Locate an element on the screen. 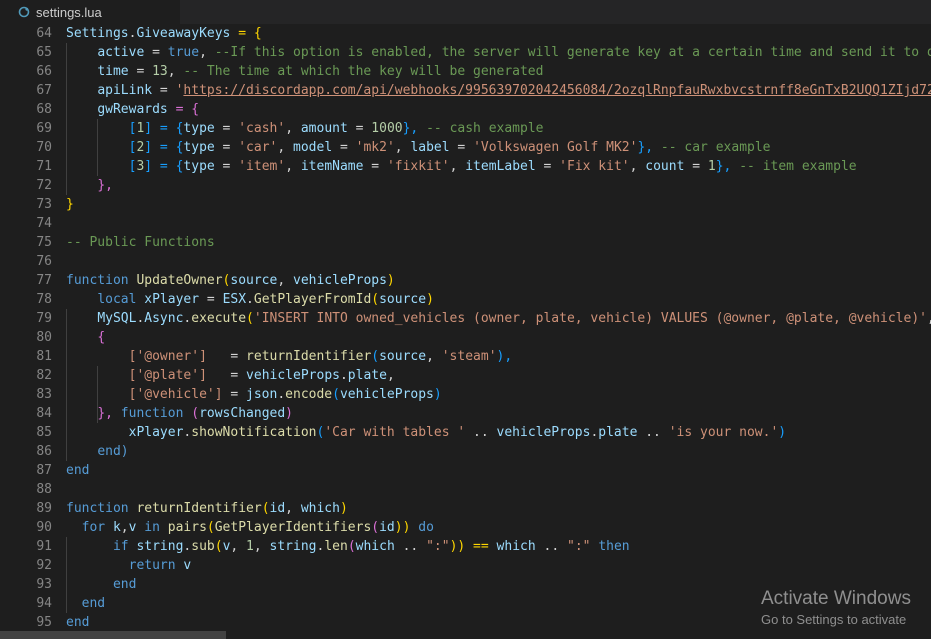 This screenshot has height=639, width=931. code-token: }, is located at coordinates (727, 166).